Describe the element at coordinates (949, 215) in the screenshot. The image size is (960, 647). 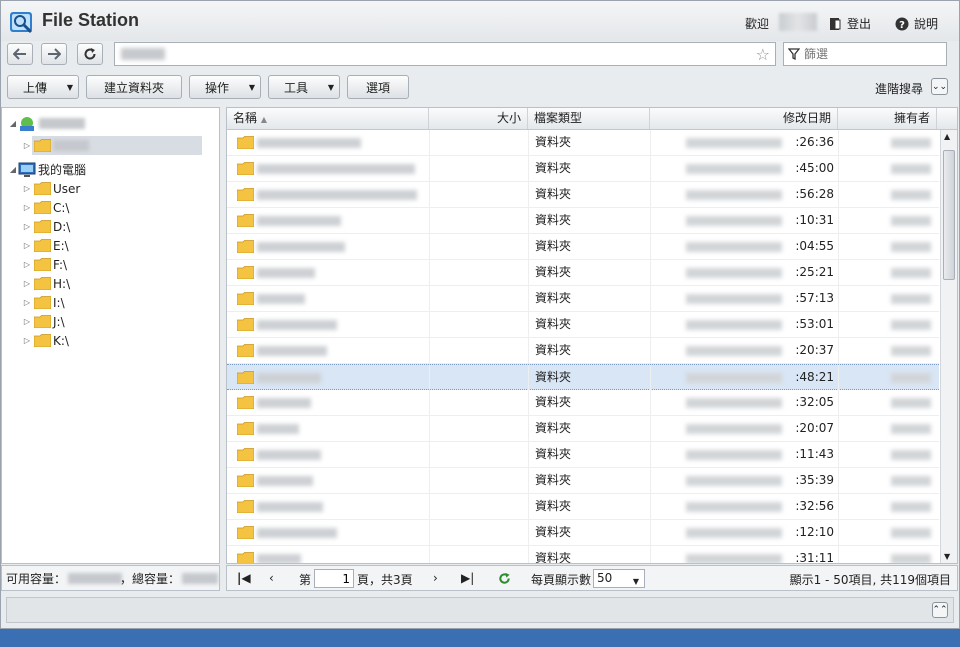
I see `scrollbar-thumb` at that location.